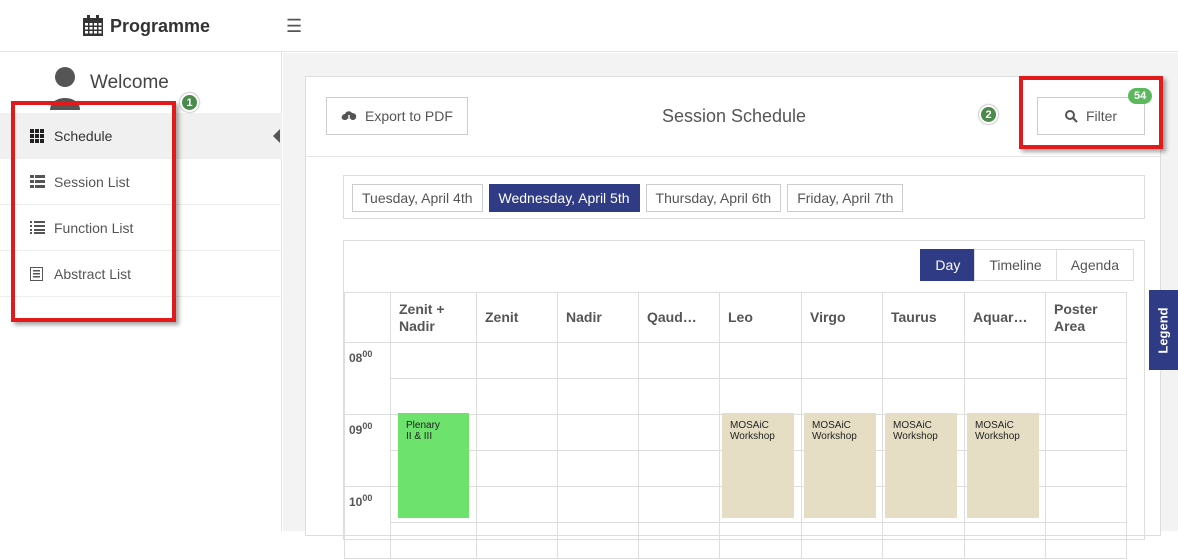  I want to click on legend-tab: Legend, so click(1163, 330).